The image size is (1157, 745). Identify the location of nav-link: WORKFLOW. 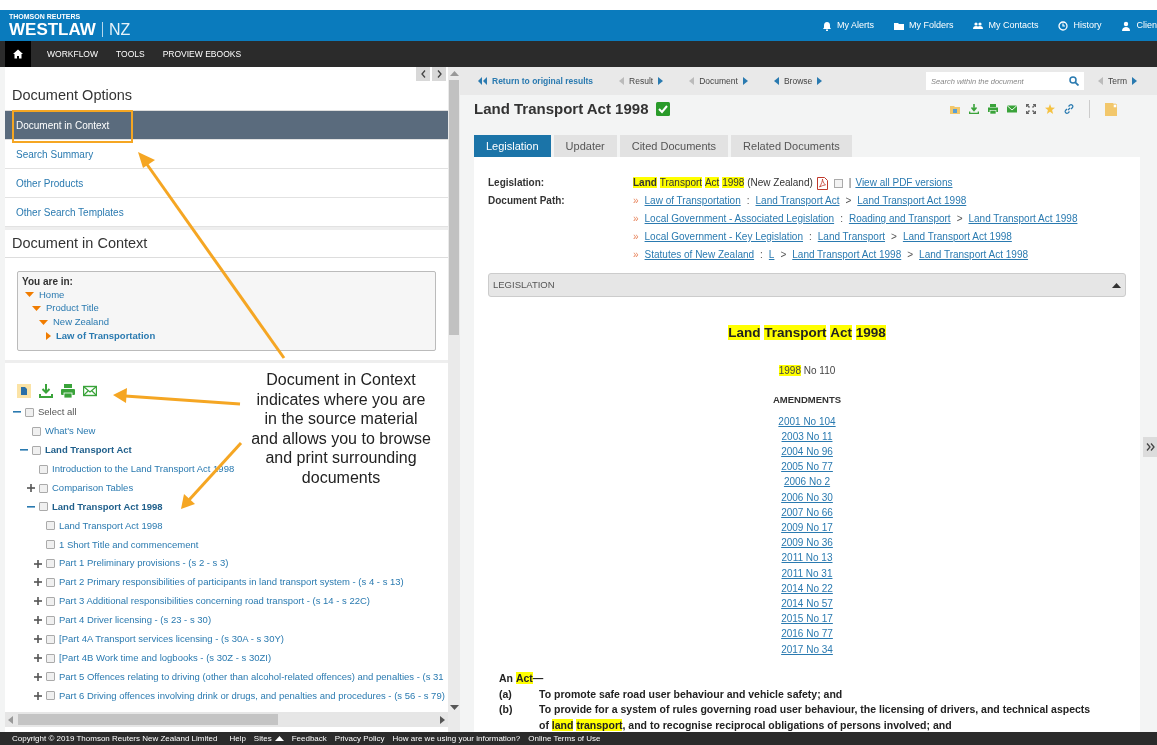
(72, 54).